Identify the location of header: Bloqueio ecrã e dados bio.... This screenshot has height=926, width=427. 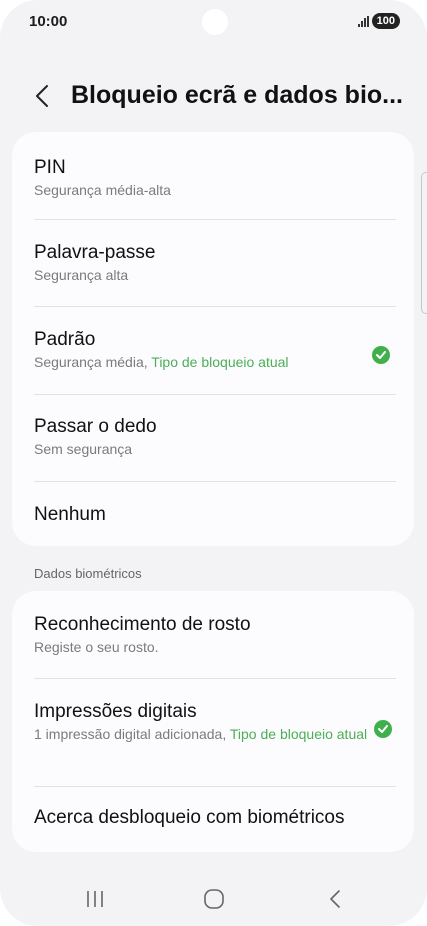
(213, 96).